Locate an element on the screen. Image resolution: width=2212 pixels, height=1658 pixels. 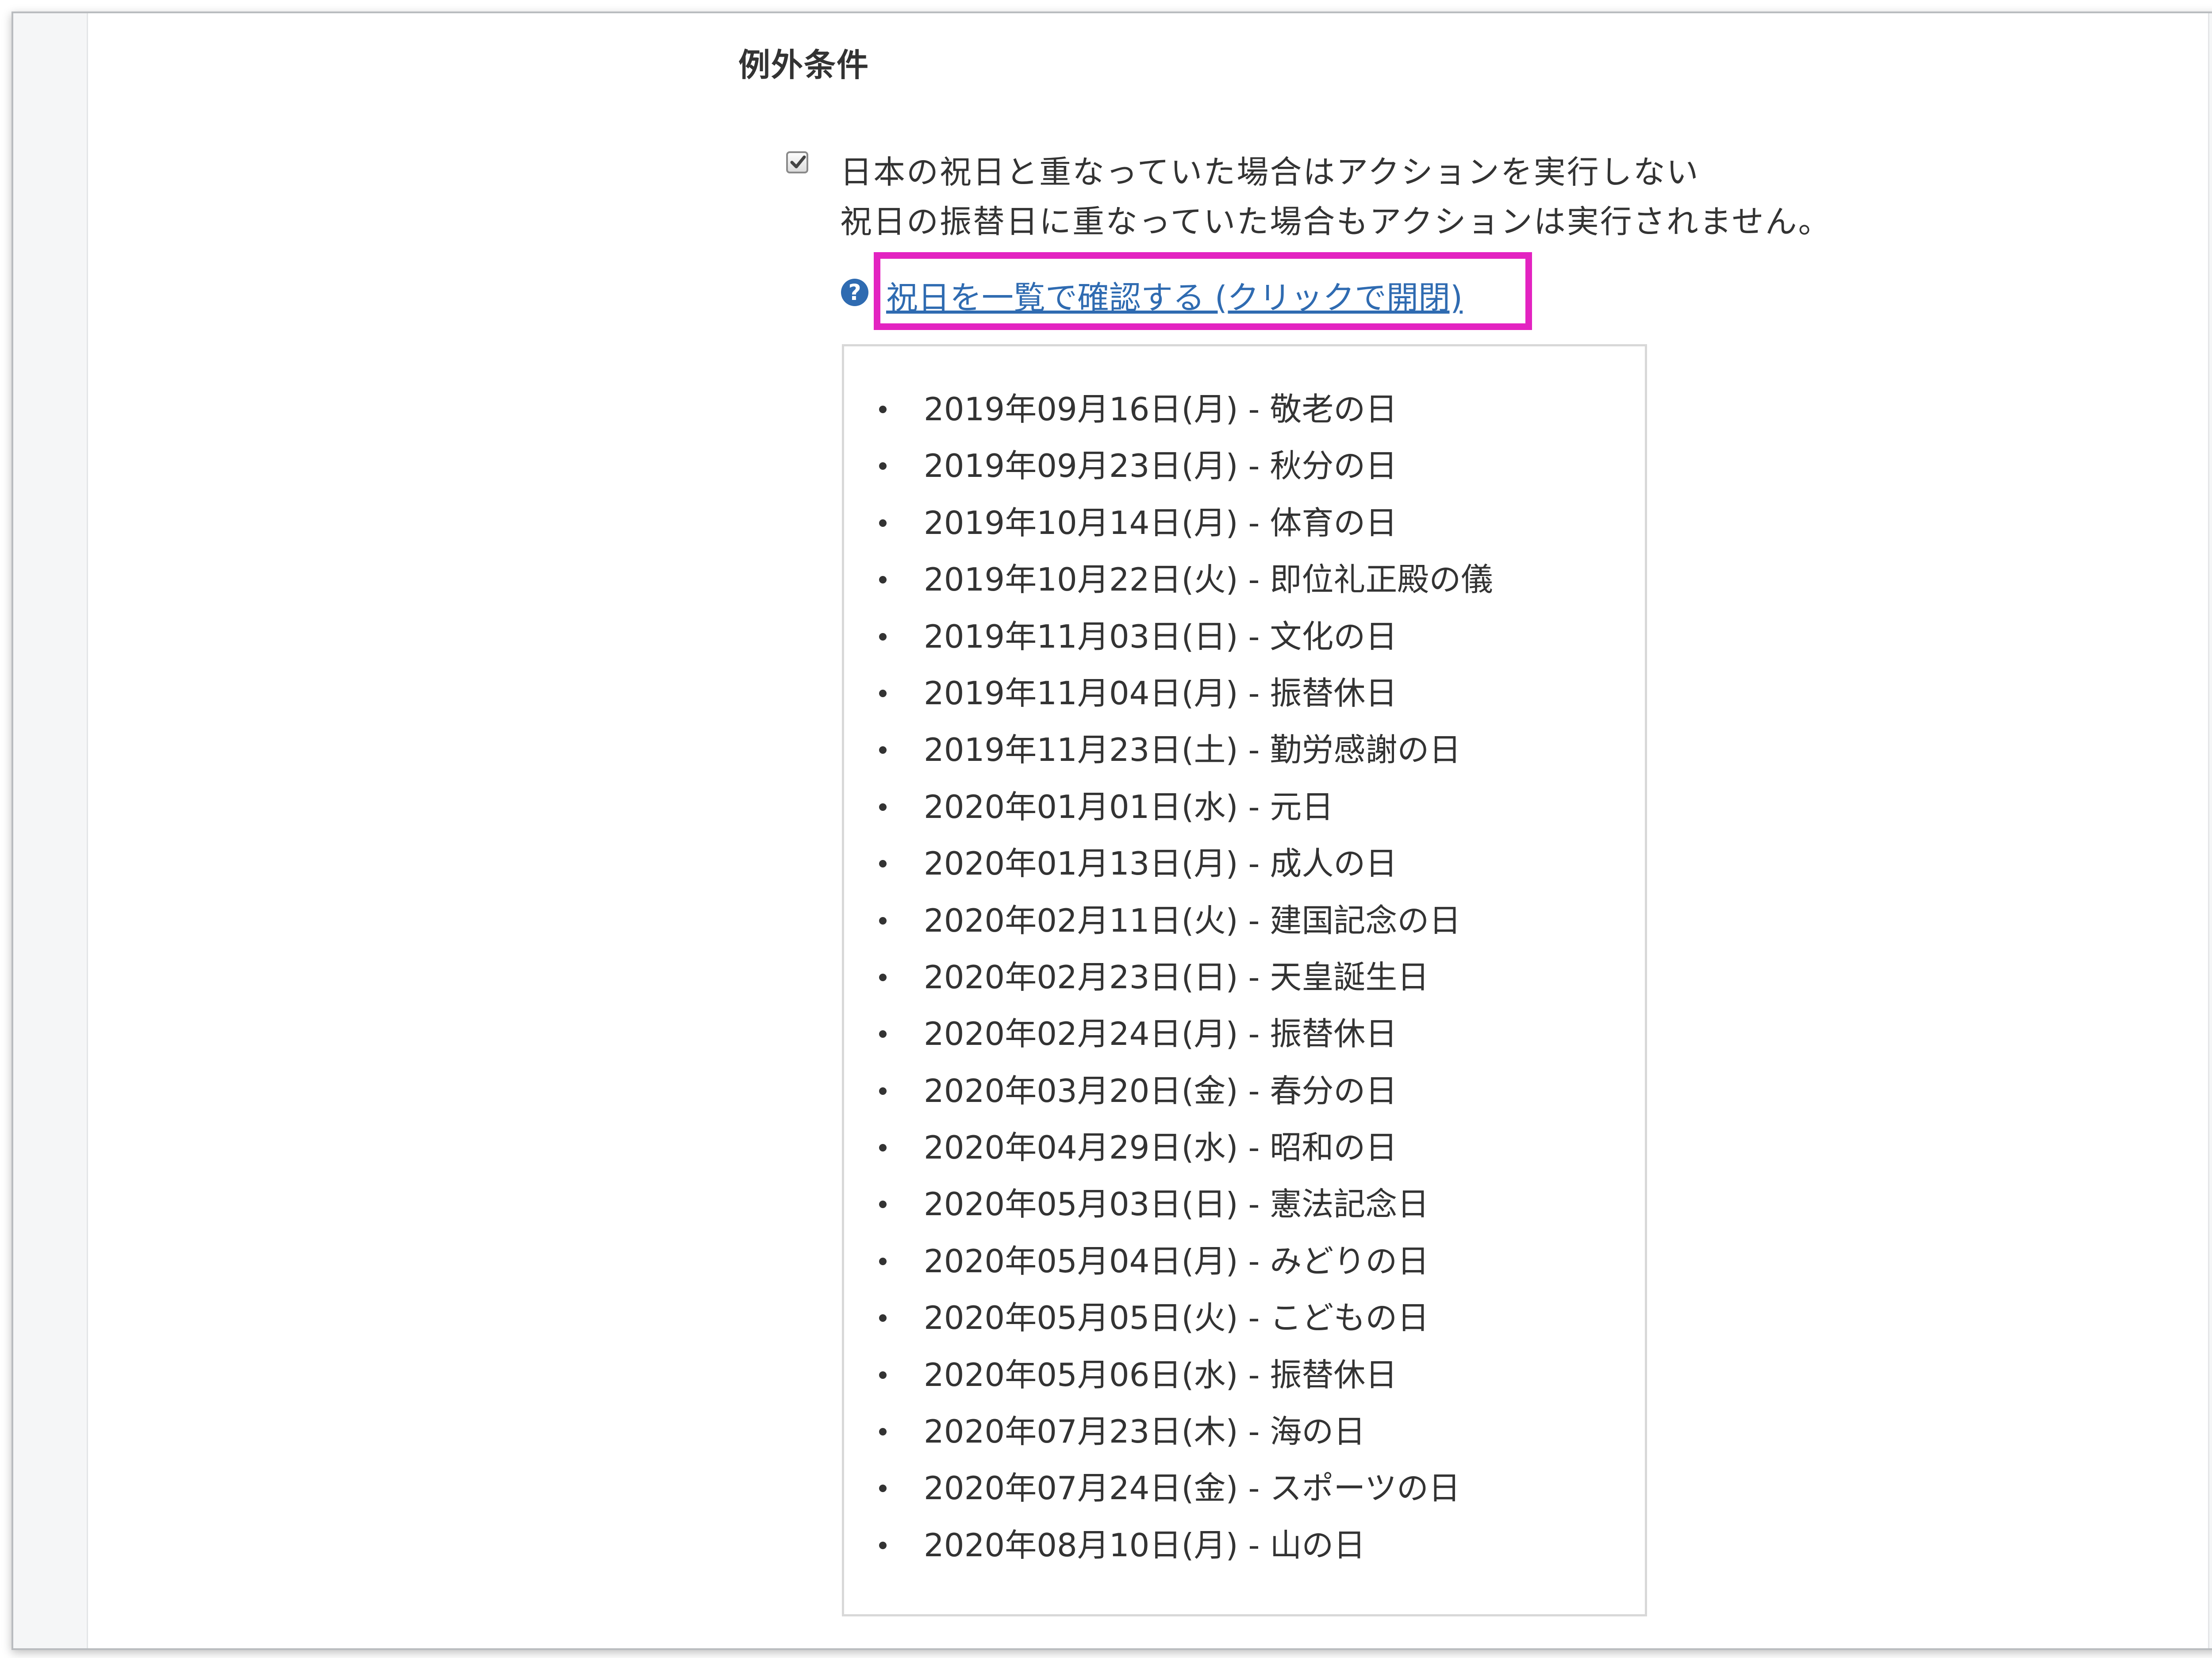
holiday-list-item: 2020年04月29日(水) - 昭和の日 is located at coordinates (1169, 1147).